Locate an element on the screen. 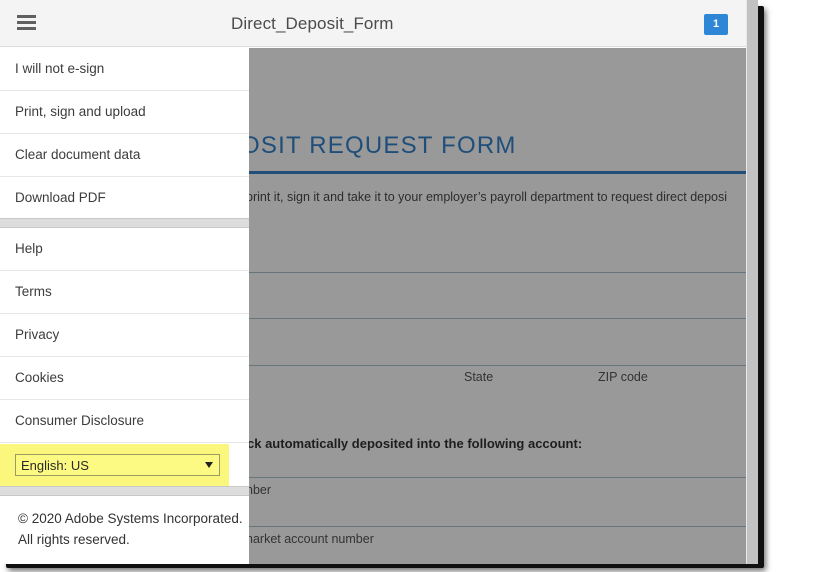 This screenshot has width=830, height=572. hamburger-menu-icon is located at coordinates (26, 22).